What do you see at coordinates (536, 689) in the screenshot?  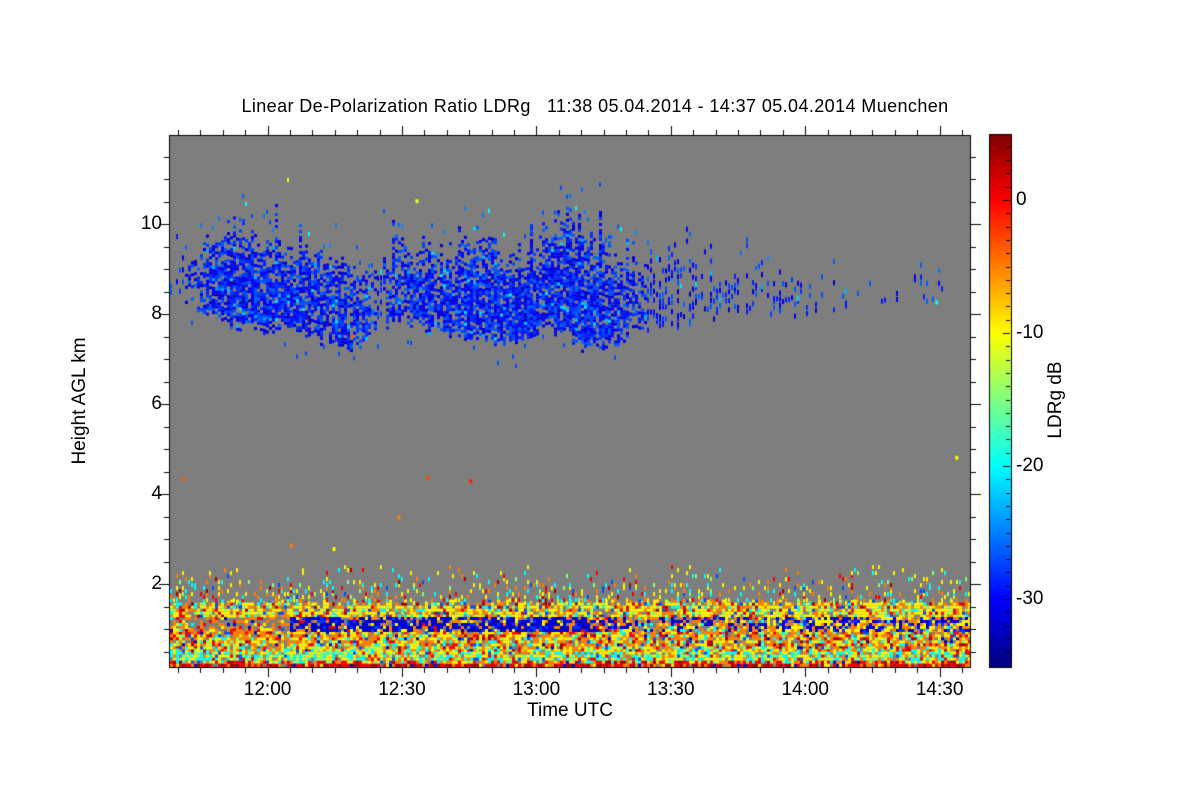 I see `x-tick-label: 13:00` at bounding box center [536, 689].